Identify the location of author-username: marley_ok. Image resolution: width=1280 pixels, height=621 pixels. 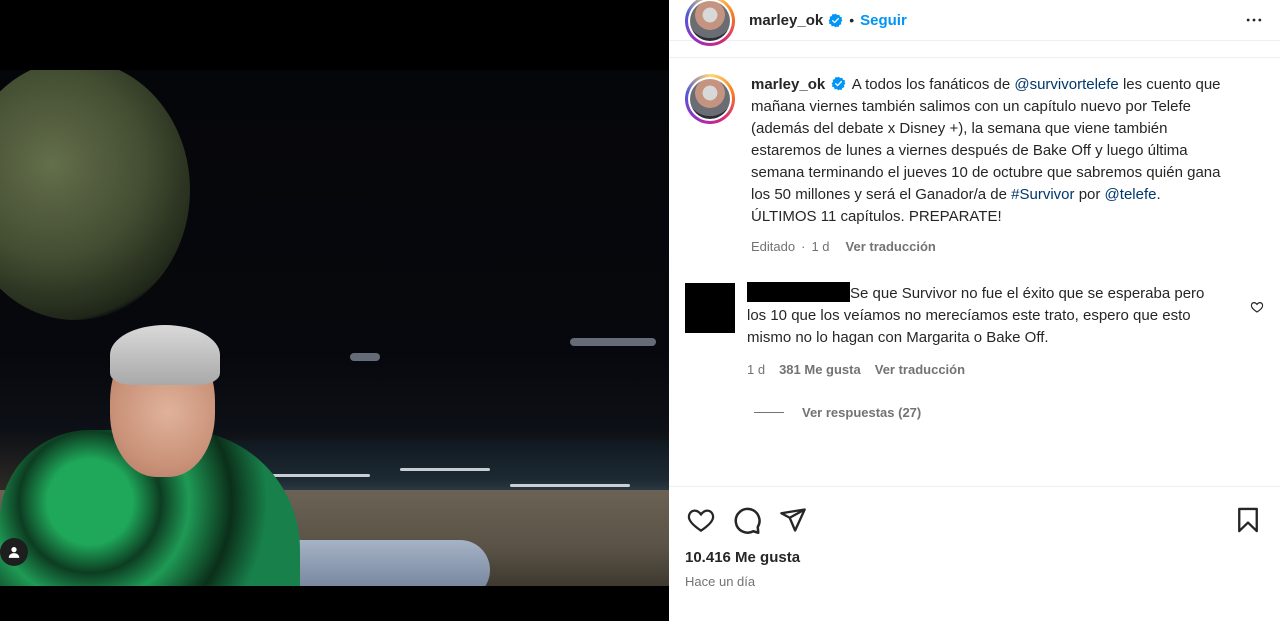
(786, 20).